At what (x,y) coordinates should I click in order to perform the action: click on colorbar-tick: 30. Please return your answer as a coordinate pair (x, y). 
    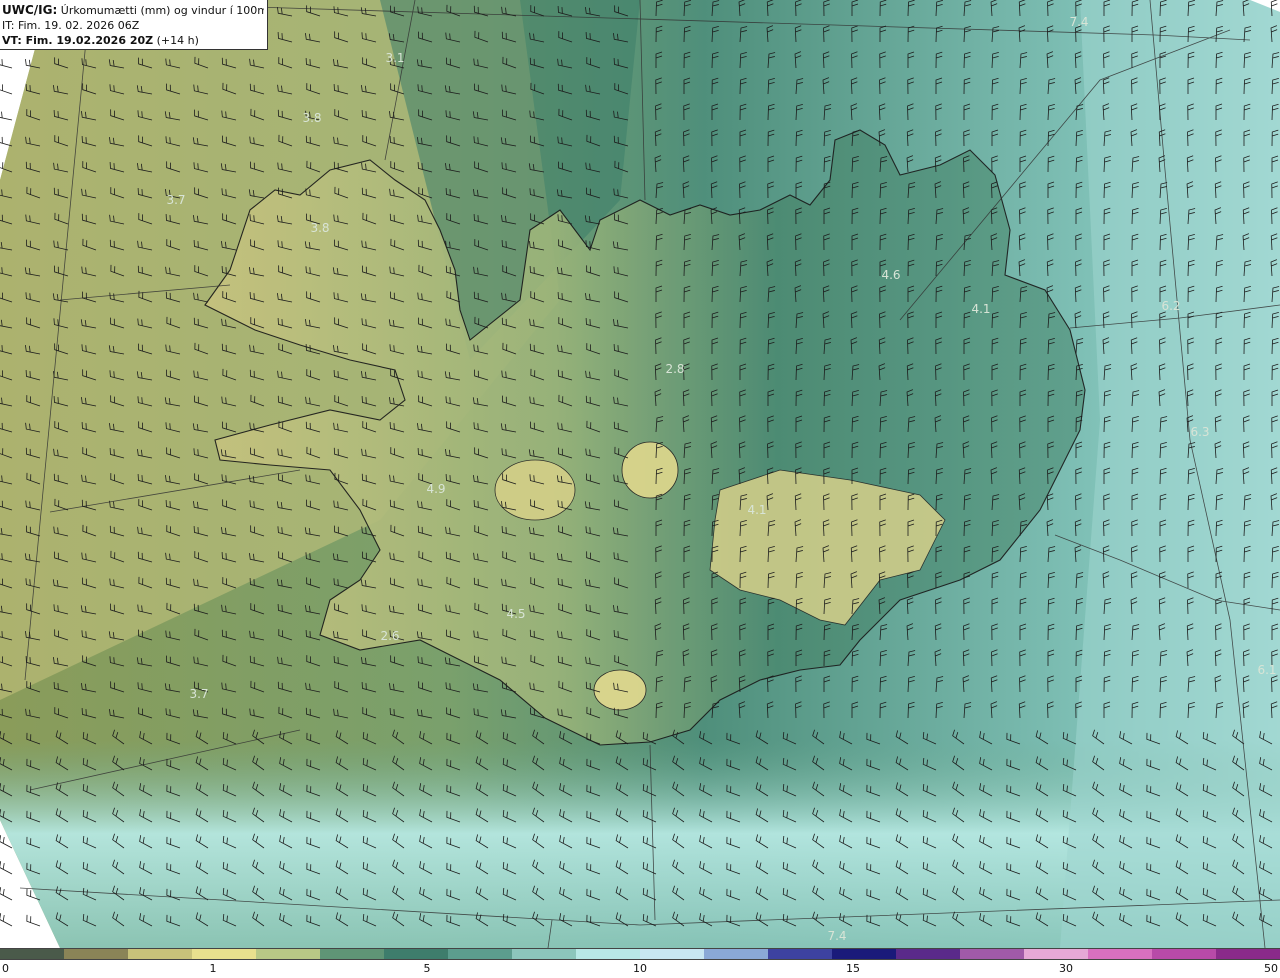
    Looking at the image, I should click on (1066, 968).